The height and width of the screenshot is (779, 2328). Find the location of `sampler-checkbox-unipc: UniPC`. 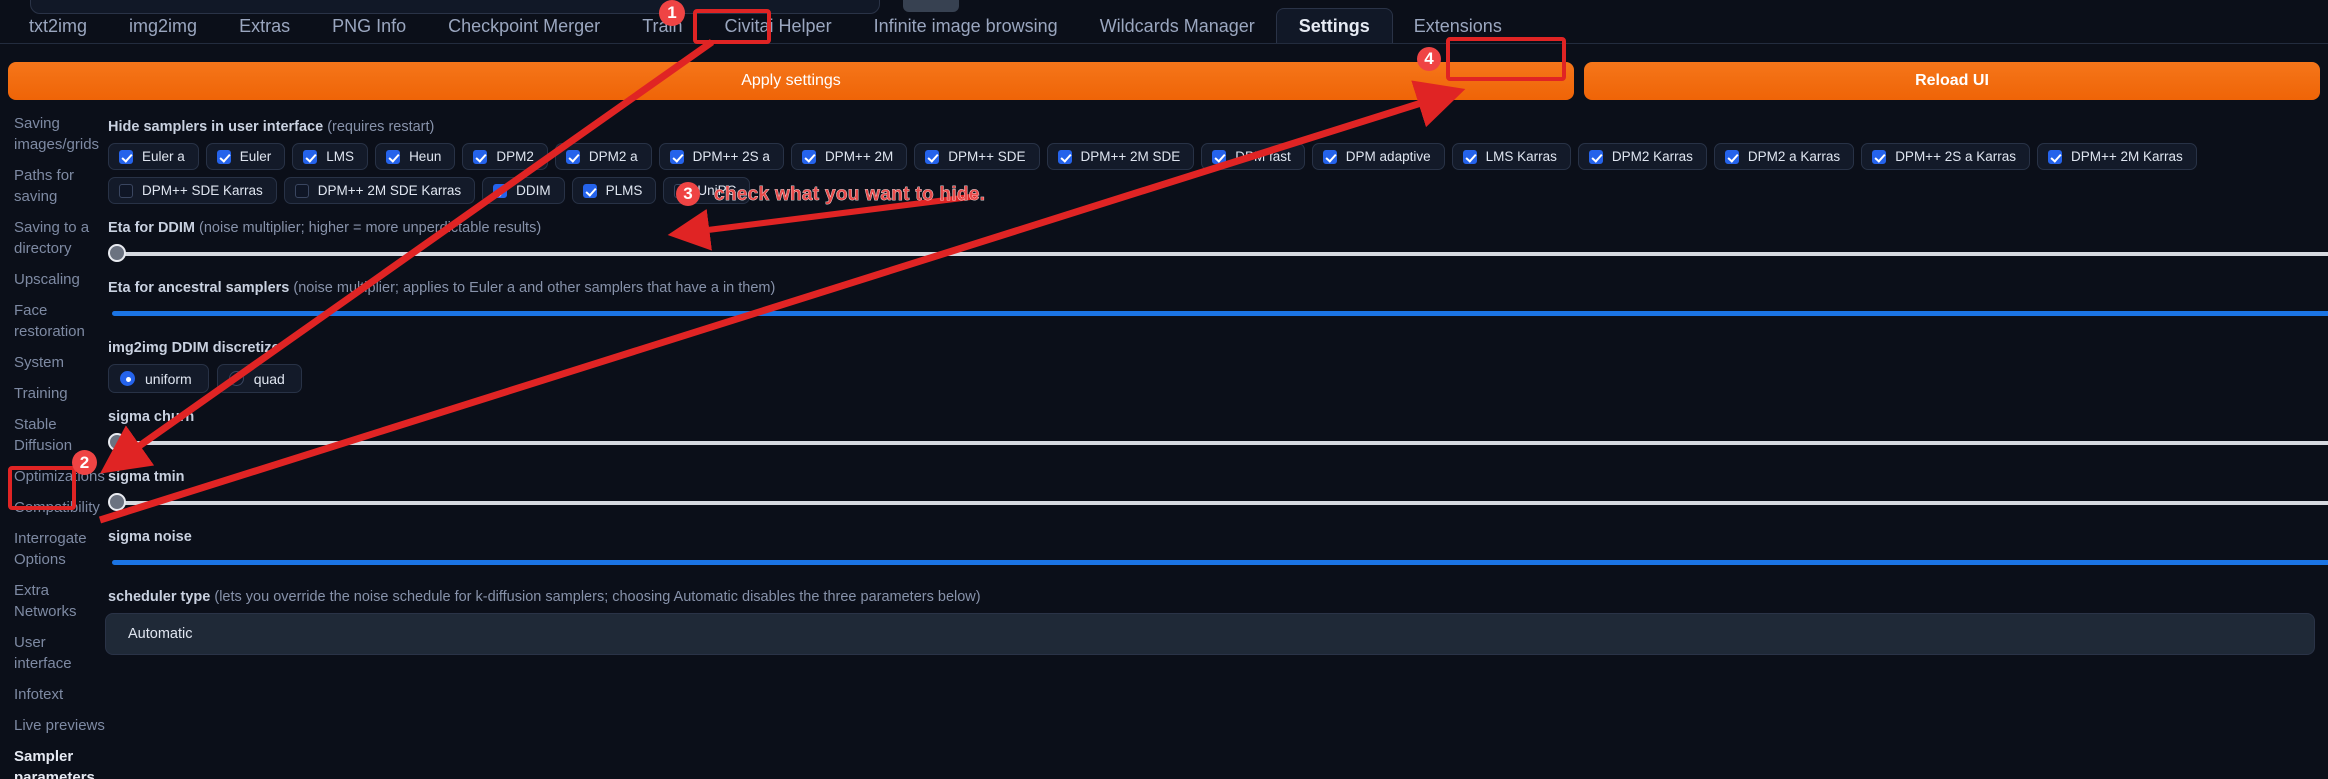

sampler-checkbox-unipc: UniPC is located at coordinates (707, 190).